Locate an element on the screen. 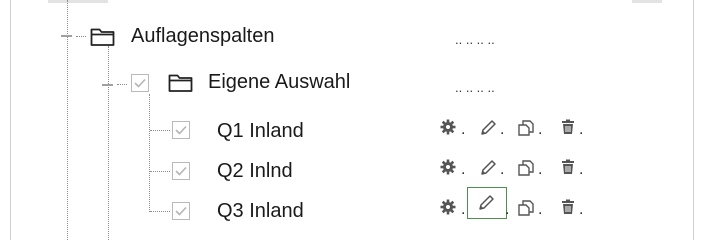 This screenshot has height=240, width=716. node-label: Q3 Inland is located at coordinates (260, 211).